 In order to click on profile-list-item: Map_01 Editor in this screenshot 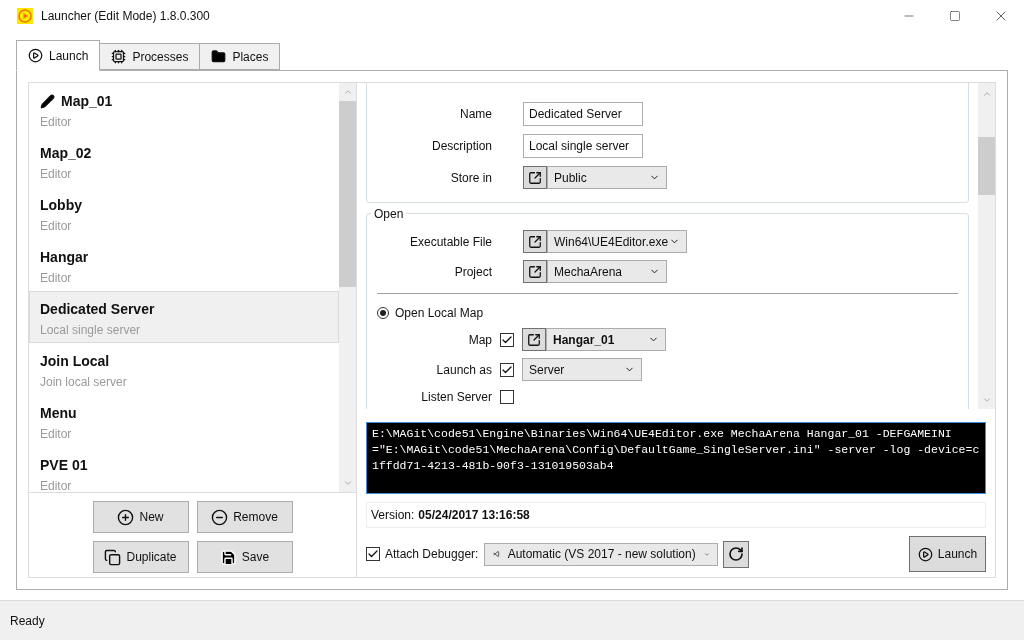, I will do `click(184, 109)`.